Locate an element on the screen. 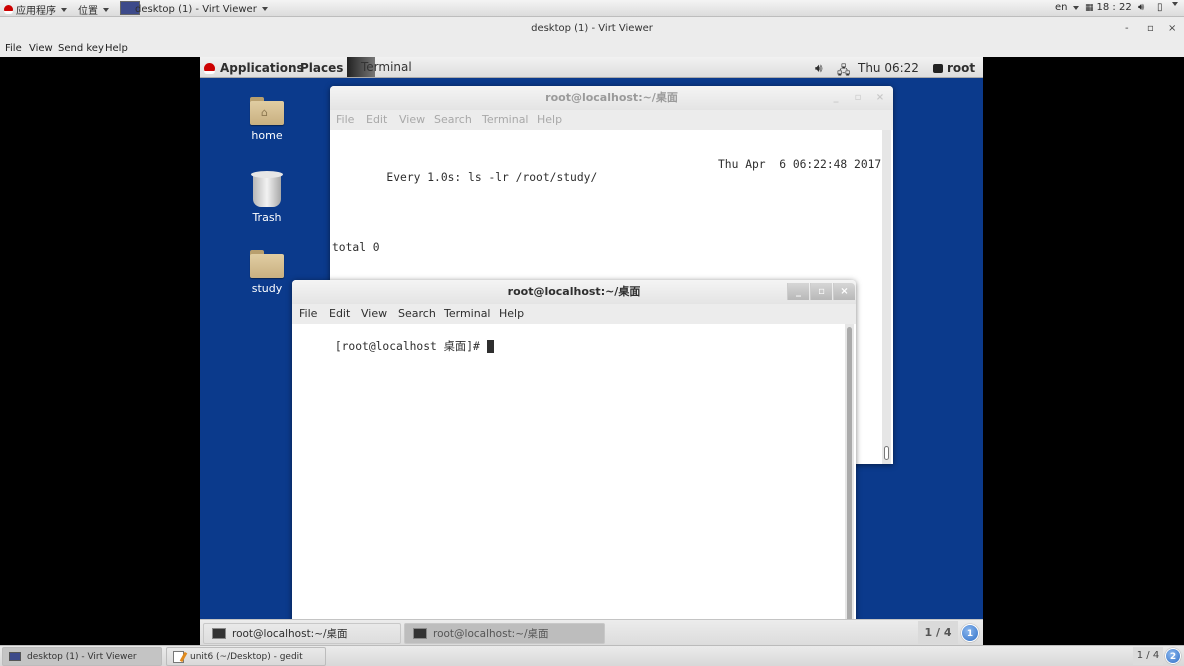  desktop-icon-label: study is located at coordinates (267, 288).